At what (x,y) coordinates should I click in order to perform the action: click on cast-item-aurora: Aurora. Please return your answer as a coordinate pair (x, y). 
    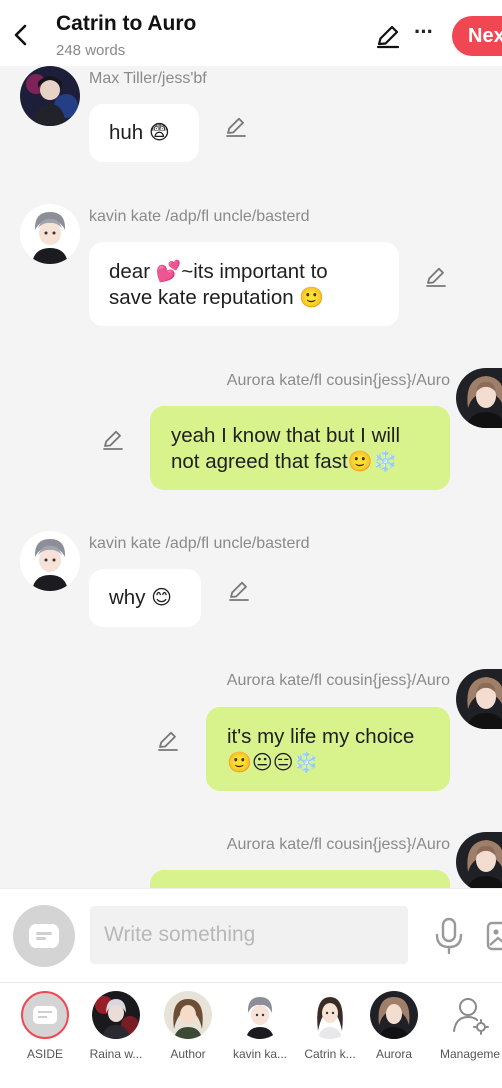
    Looking at the image, I should click on (394, 1026).